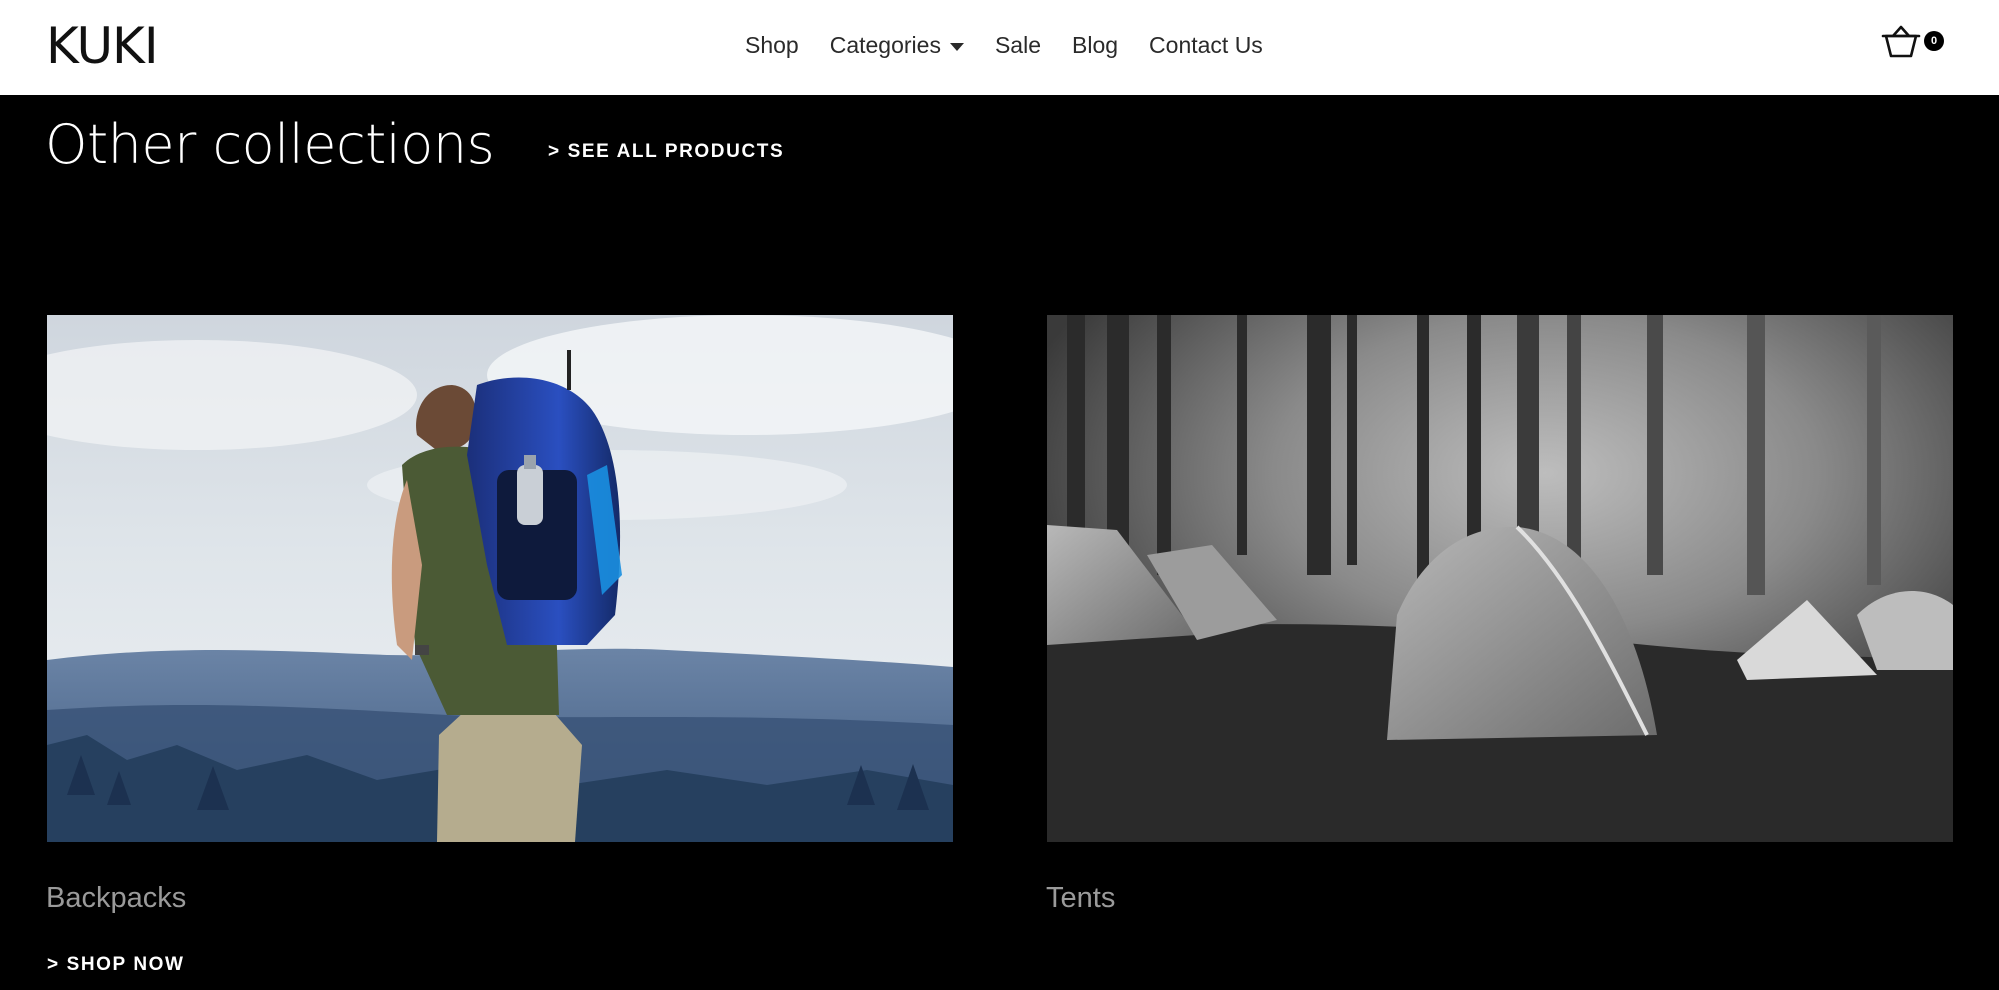  I want to click on nav-sale-label: Sale, so click(1017, 45).